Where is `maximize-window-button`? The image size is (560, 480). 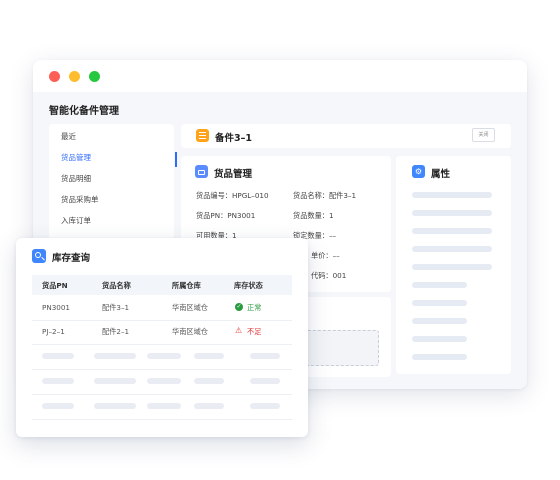
maximize-window-button is located at coordinates (94, 76).